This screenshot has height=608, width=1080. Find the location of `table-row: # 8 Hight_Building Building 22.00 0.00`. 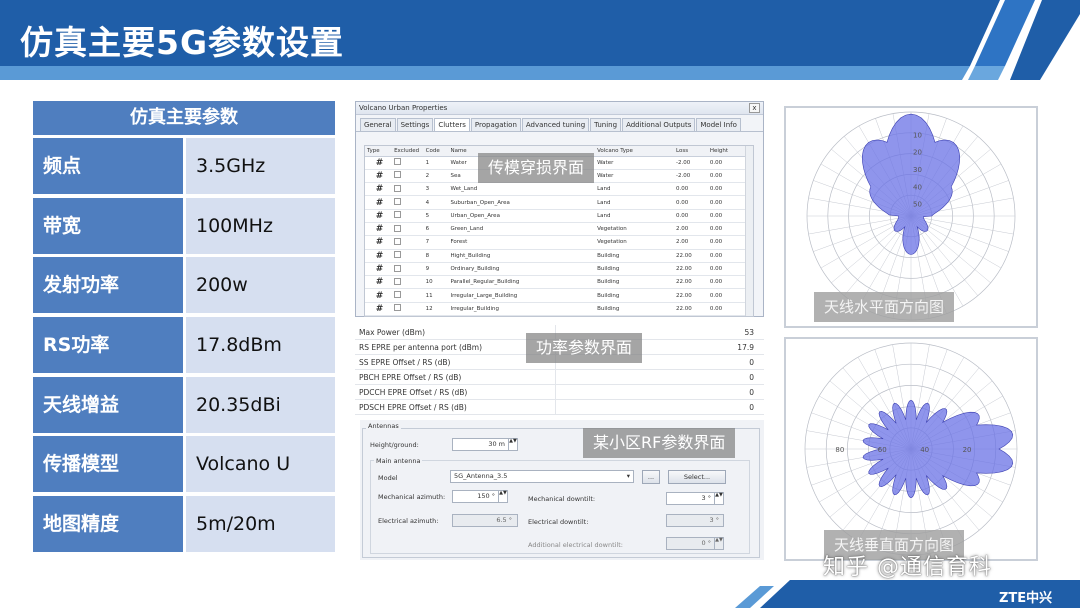

table-row: # 8 Hight_Building Building 22.00 0.00 is located at coordinates (559, 256).